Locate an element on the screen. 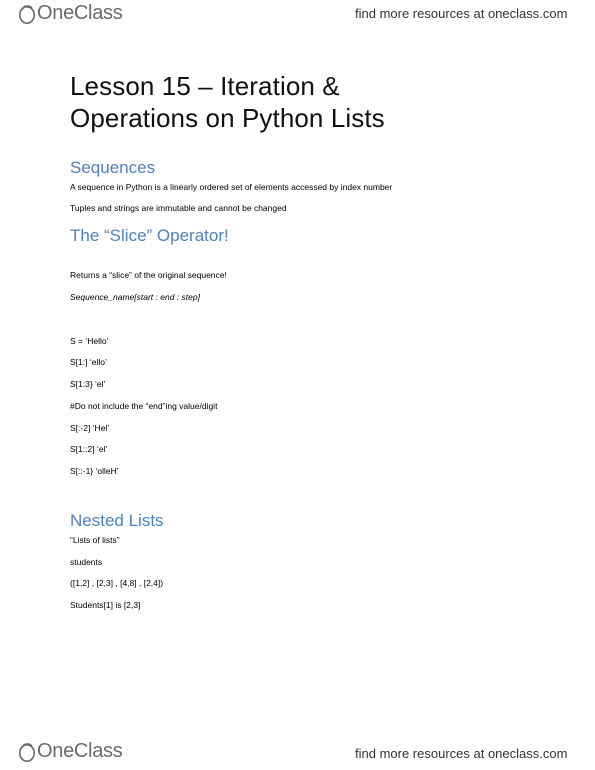 Image resolution: width=595 pixels, height=770 pixels. code-line: S[1:3} ‘el’ is located at coordinates (88, 384).